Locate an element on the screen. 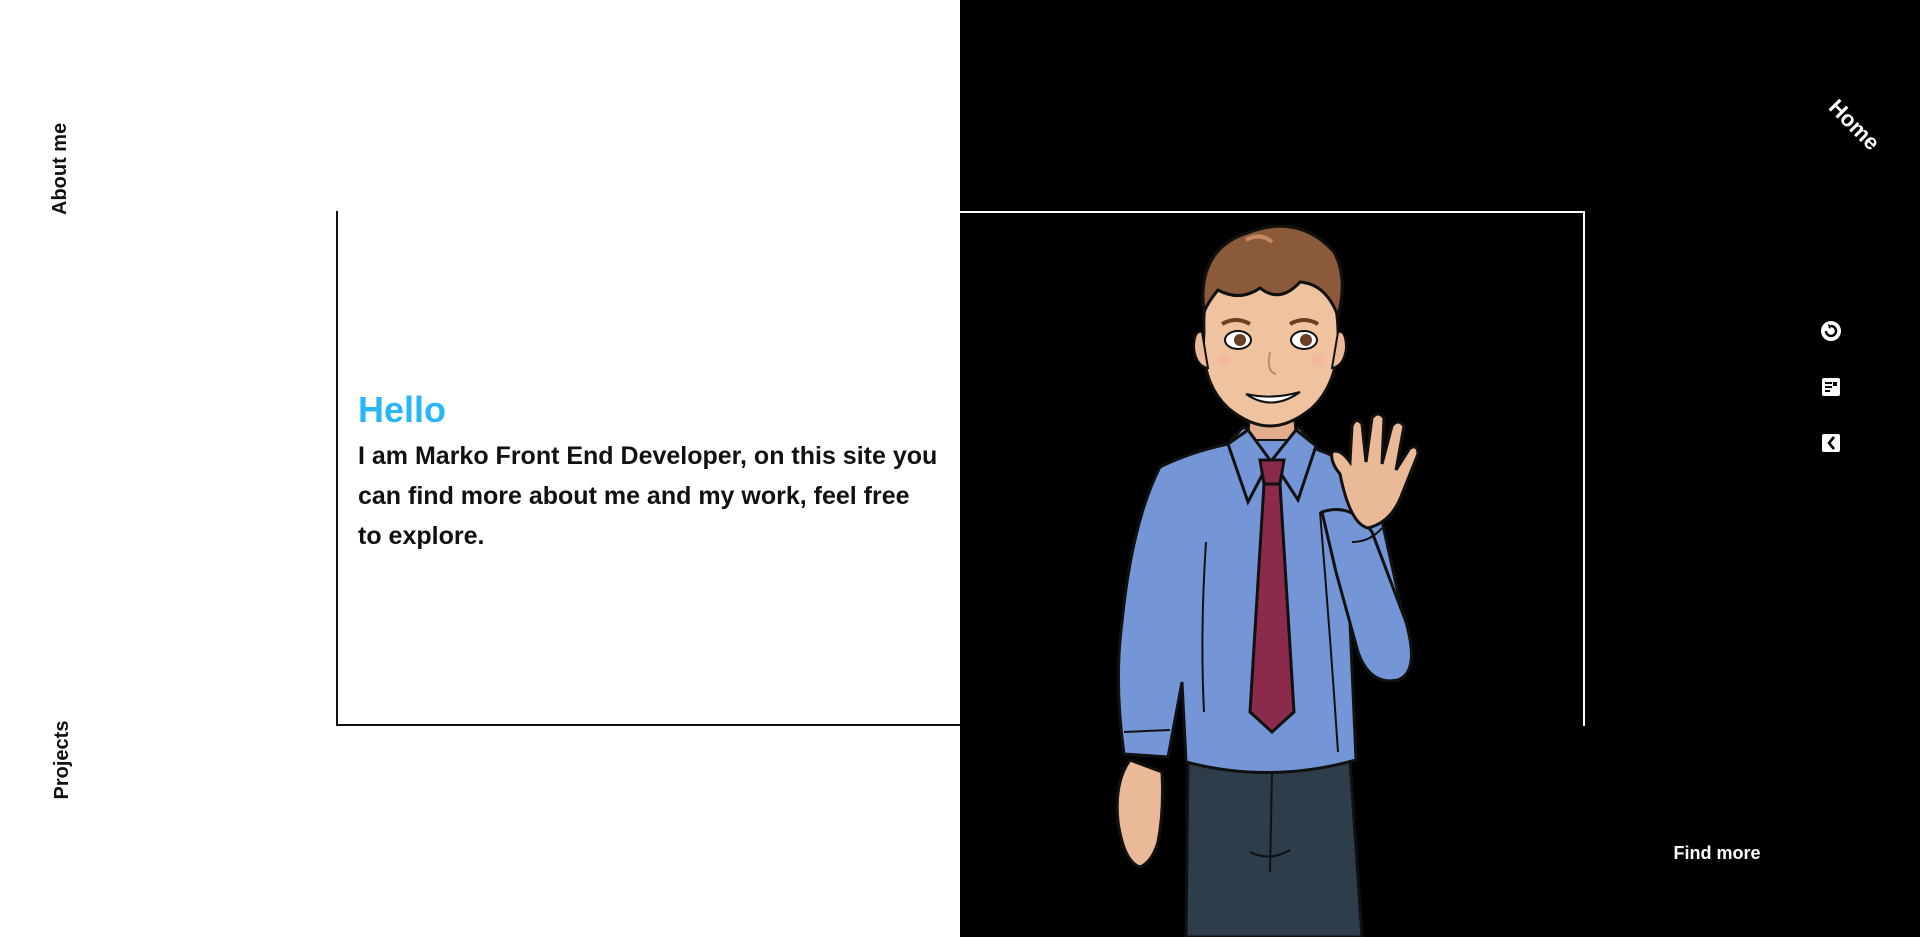  refresh-circle-icon is located at coordinates (1831, 331).